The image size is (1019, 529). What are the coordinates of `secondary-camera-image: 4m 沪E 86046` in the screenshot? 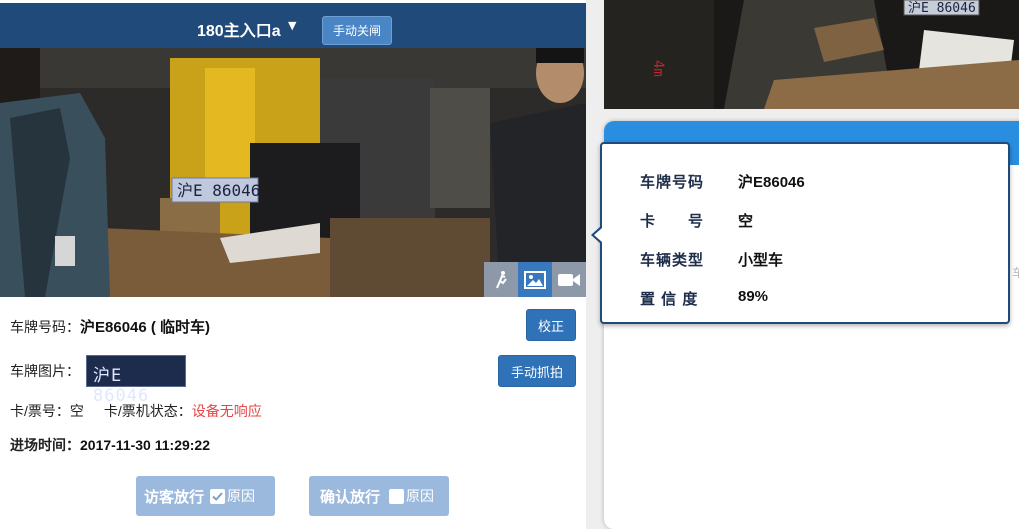 It's located at (811, 54).